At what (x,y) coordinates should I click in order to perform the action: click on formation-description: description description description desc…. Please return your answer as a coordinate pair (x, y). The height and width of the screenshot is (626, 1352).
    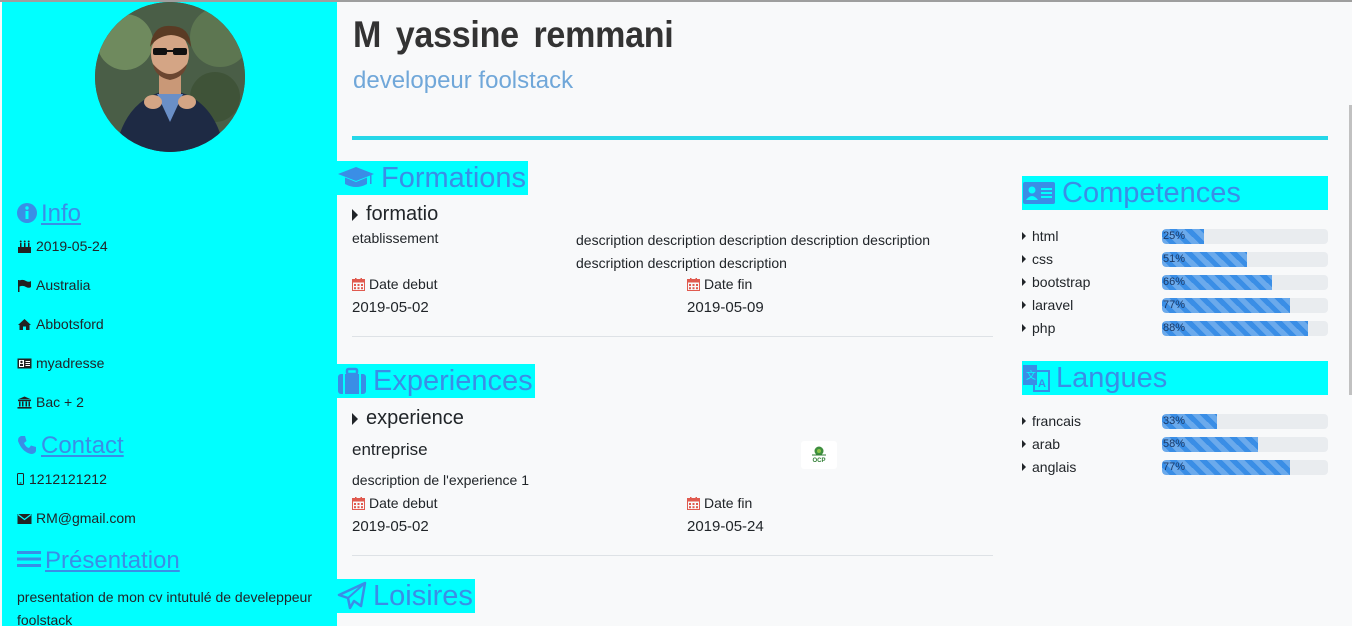
    Looking at the image, I should click on (753, 251).